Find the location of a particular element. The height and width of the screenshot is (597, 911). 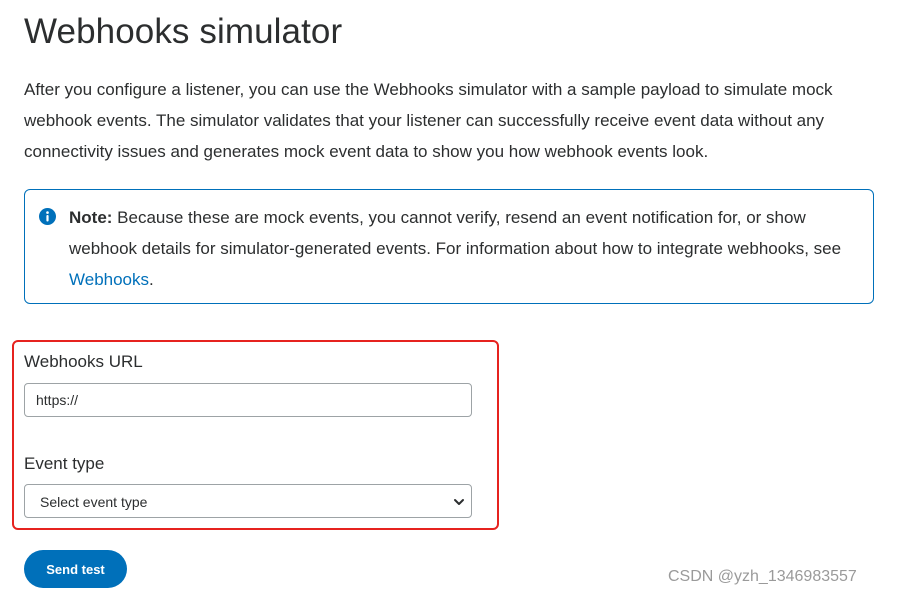

send-test-button: Send test is located at coordinates (75, 569).